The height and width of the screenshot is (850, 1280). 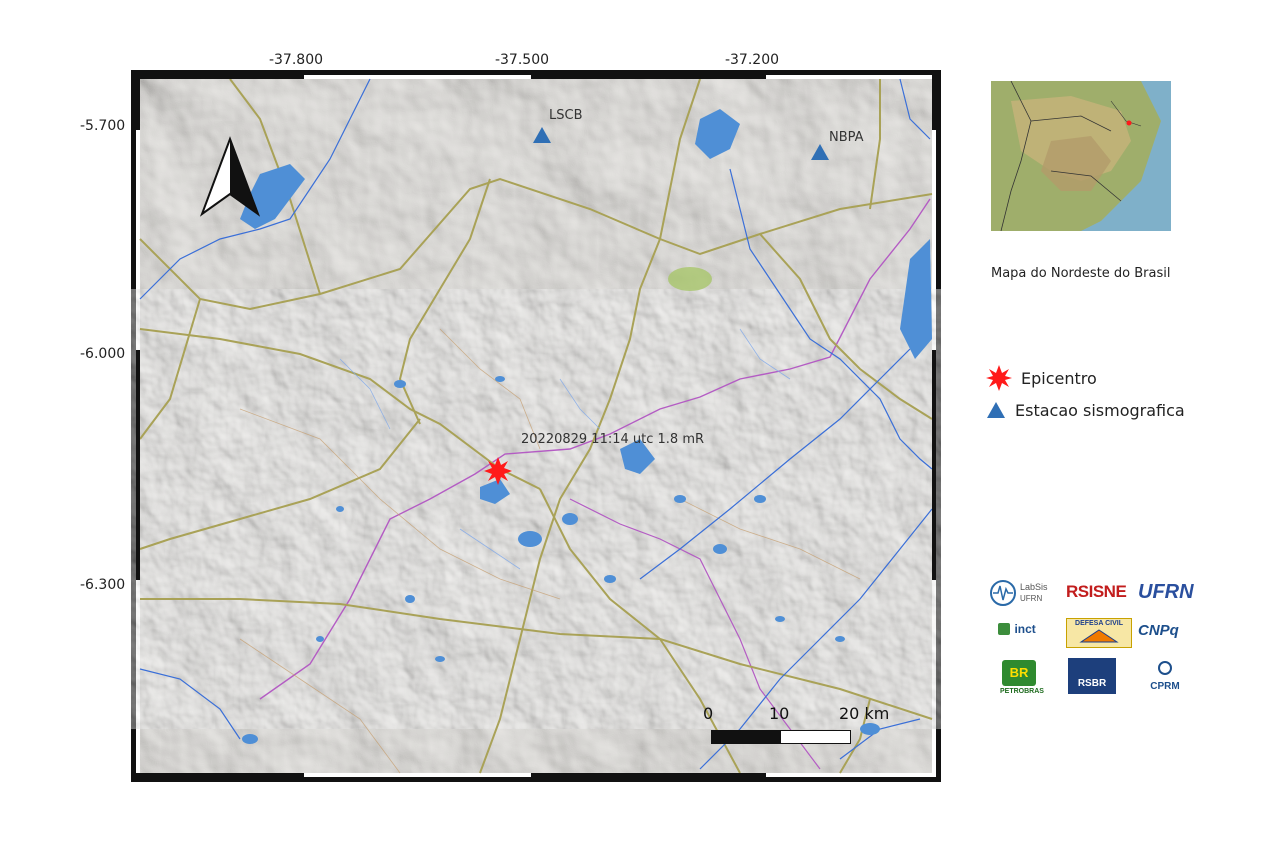 What do you see at coordinates (1165, 676) in the screenshot?
I see `logo-cprm: CPRM` at bounding box center [1165, 676].